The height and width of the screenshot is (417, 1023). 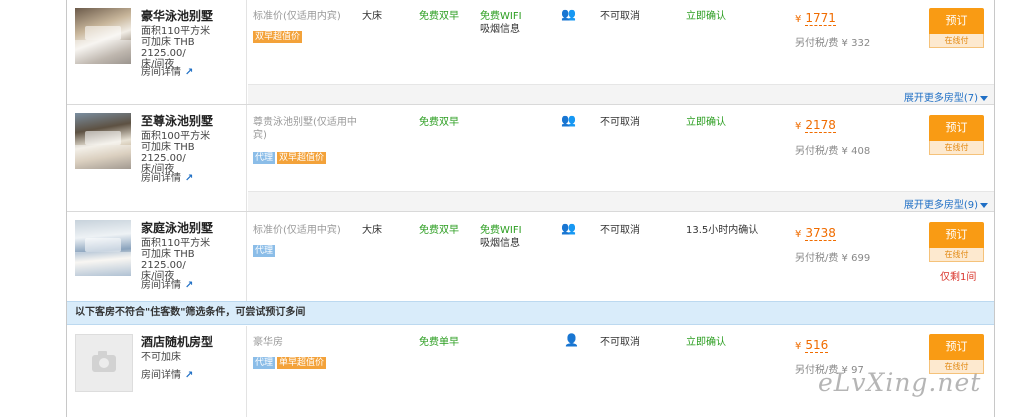 What do you see at coordinates (530, 313) in the screenshot?
I see `filter-notice: 以下客房不符合"住客数"筛选条件，可尝试预订多间` at bounding box center [530, 313].